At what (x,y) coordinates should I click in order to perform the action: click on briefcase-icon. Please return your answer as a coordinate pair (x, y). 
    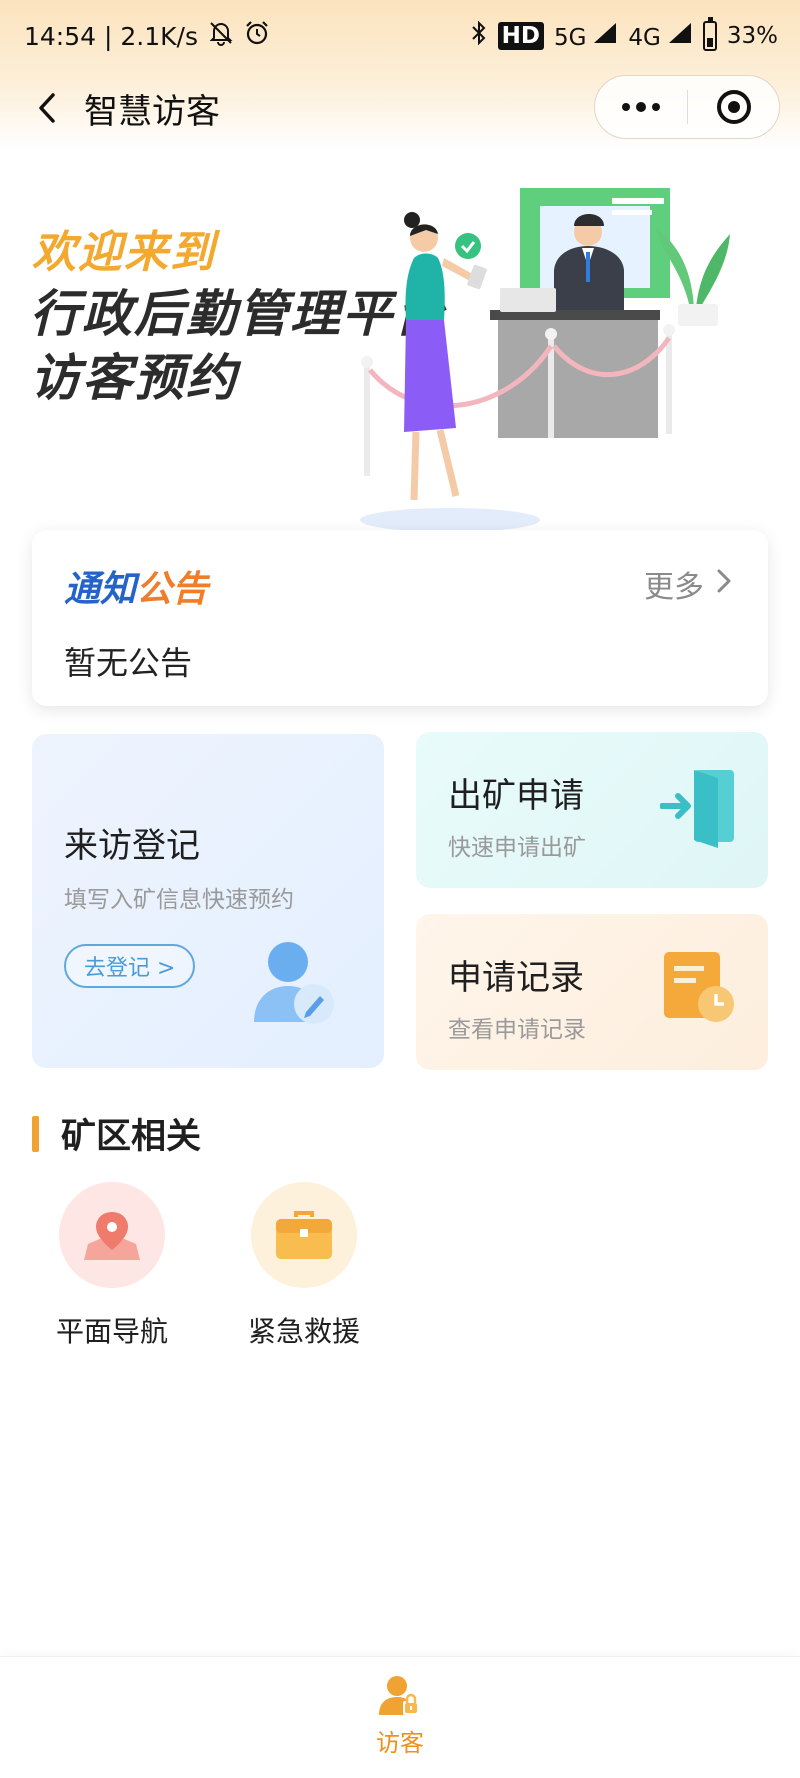
    Looking at the image, I should click on (304, 1235).